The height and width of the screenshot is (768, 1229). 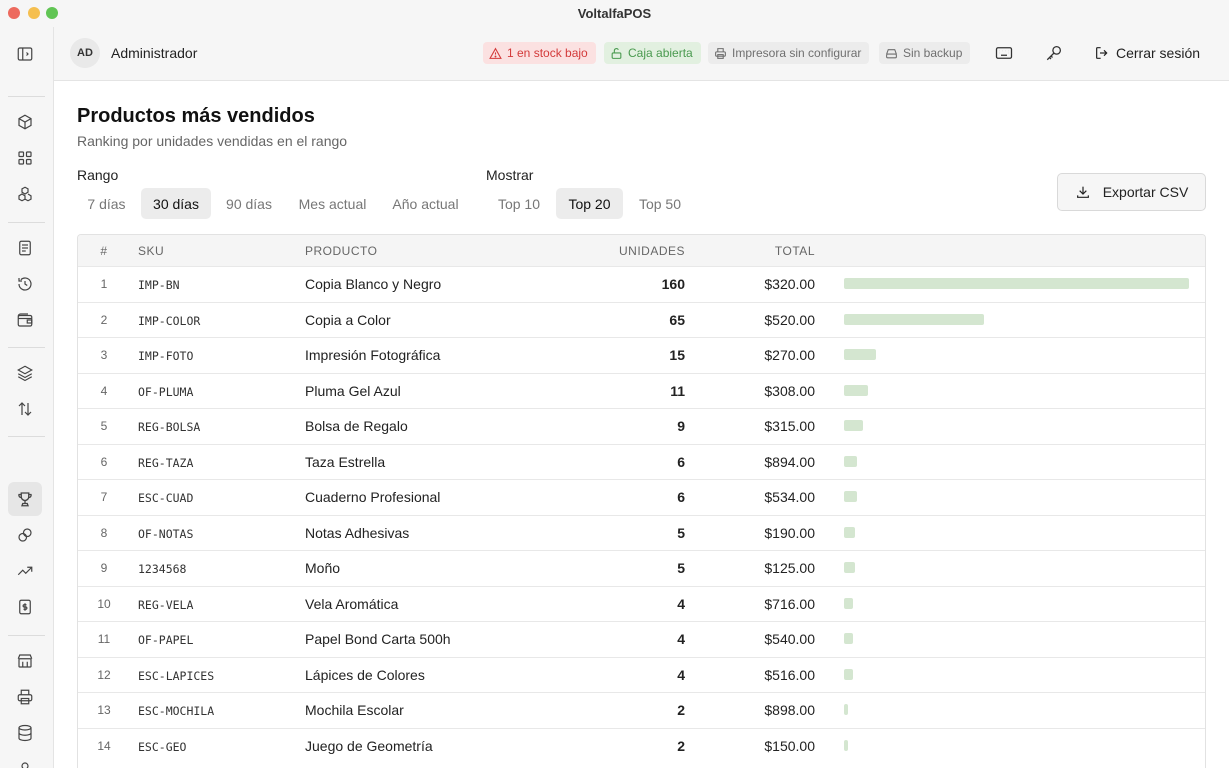 What do you see at coordinates (25, 733) in the screenshot?
I see `database-icon` at bounding box center [25, 733].